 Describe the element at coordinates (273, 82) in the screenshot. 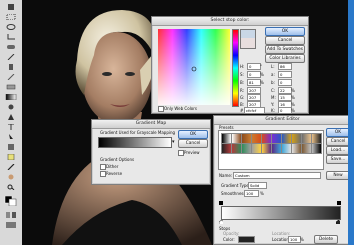

I see `lab-b-label: b:` at that location.